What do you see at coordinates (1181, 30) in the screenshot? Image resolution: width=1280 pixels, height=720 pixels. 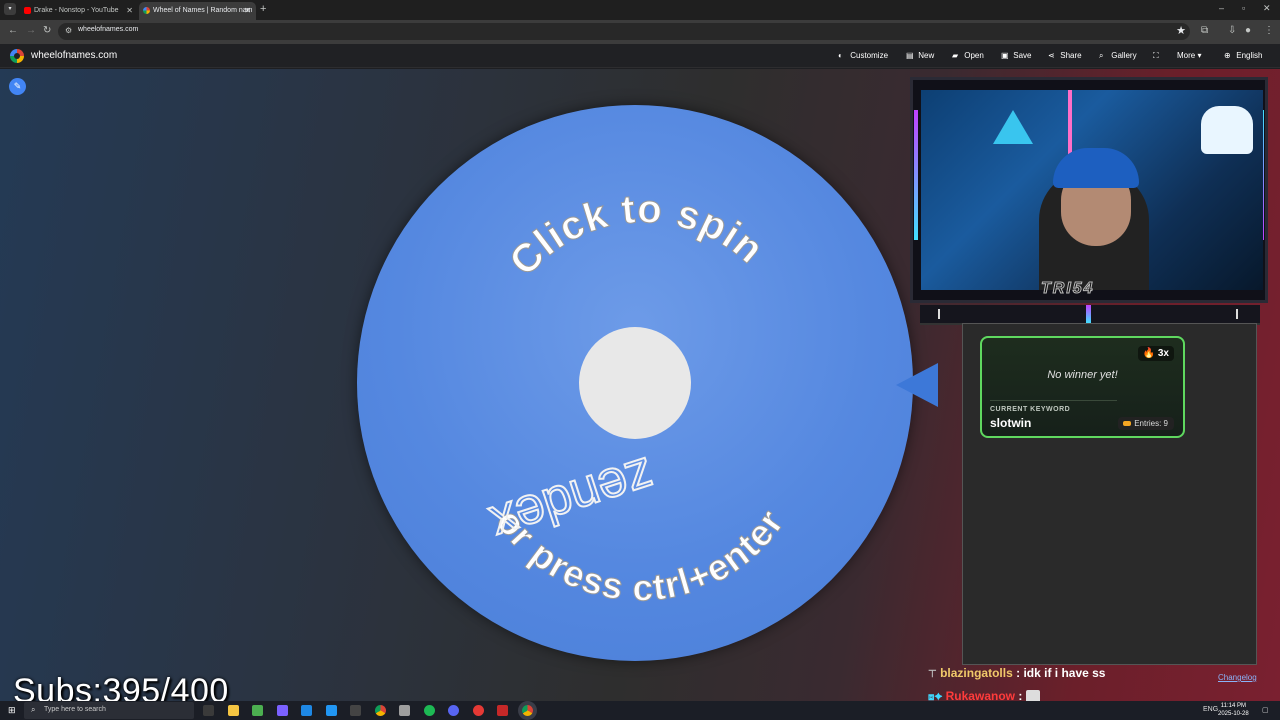 I see `bookmark-star-icon: ★` at bounding box center [1181, 30].